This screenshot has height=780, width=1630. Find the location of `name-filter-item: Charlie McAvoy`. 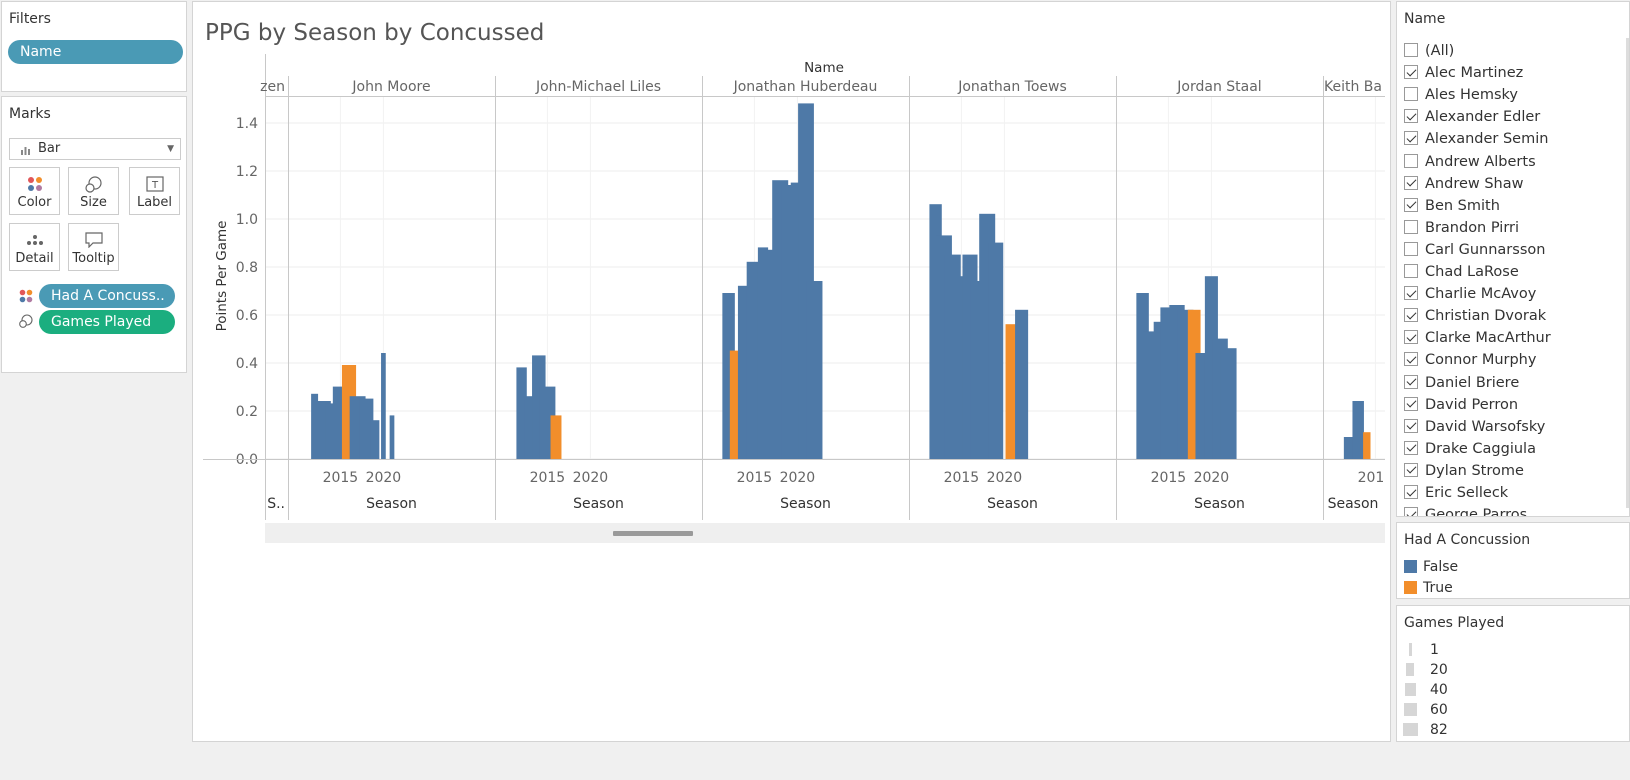

name-filter-item: Charlie McAvoy is located at coordinates (1470, 294).